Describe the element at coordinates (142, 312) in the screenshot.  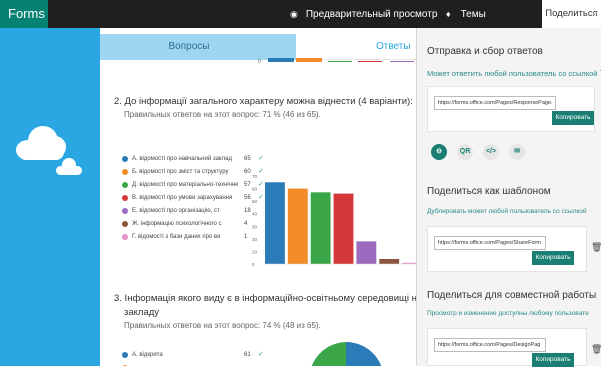
I see `question-3-title-cont: закладу` at that location.